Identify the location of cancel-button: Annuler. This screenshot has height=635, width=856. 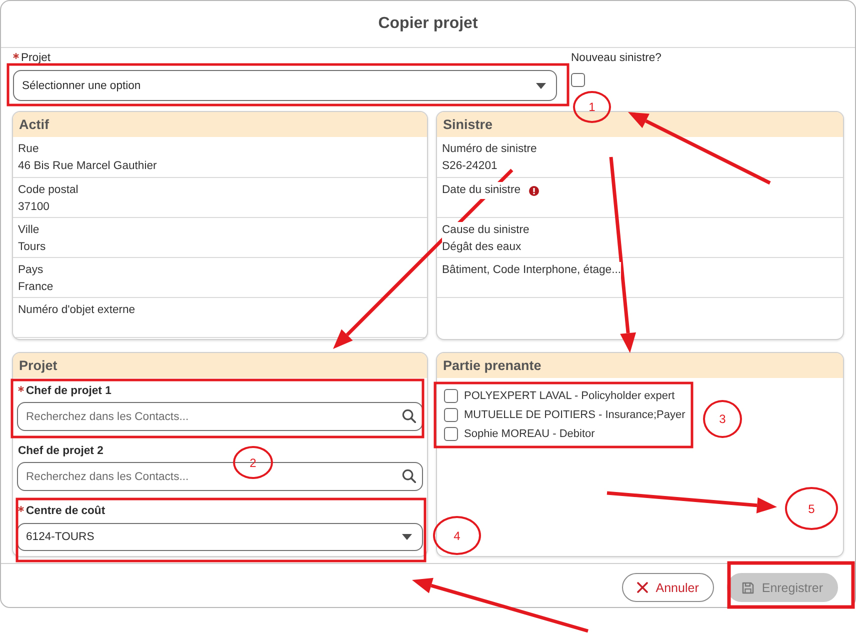
(668, 587).